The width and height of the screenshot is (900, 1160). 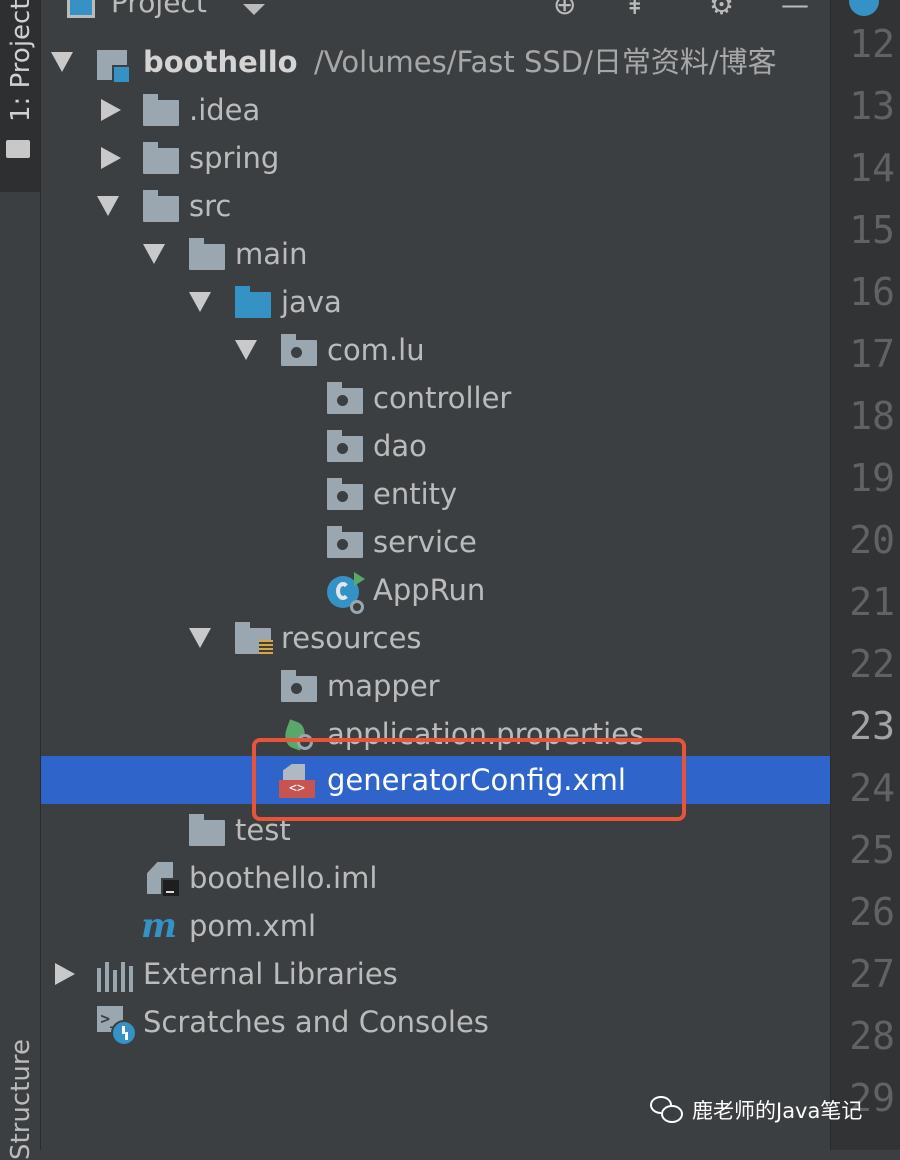 What do you see at coordinates (234, 158) in the screenshot?
I see `tree-item-label: spring` at bounding box center [234, 158].